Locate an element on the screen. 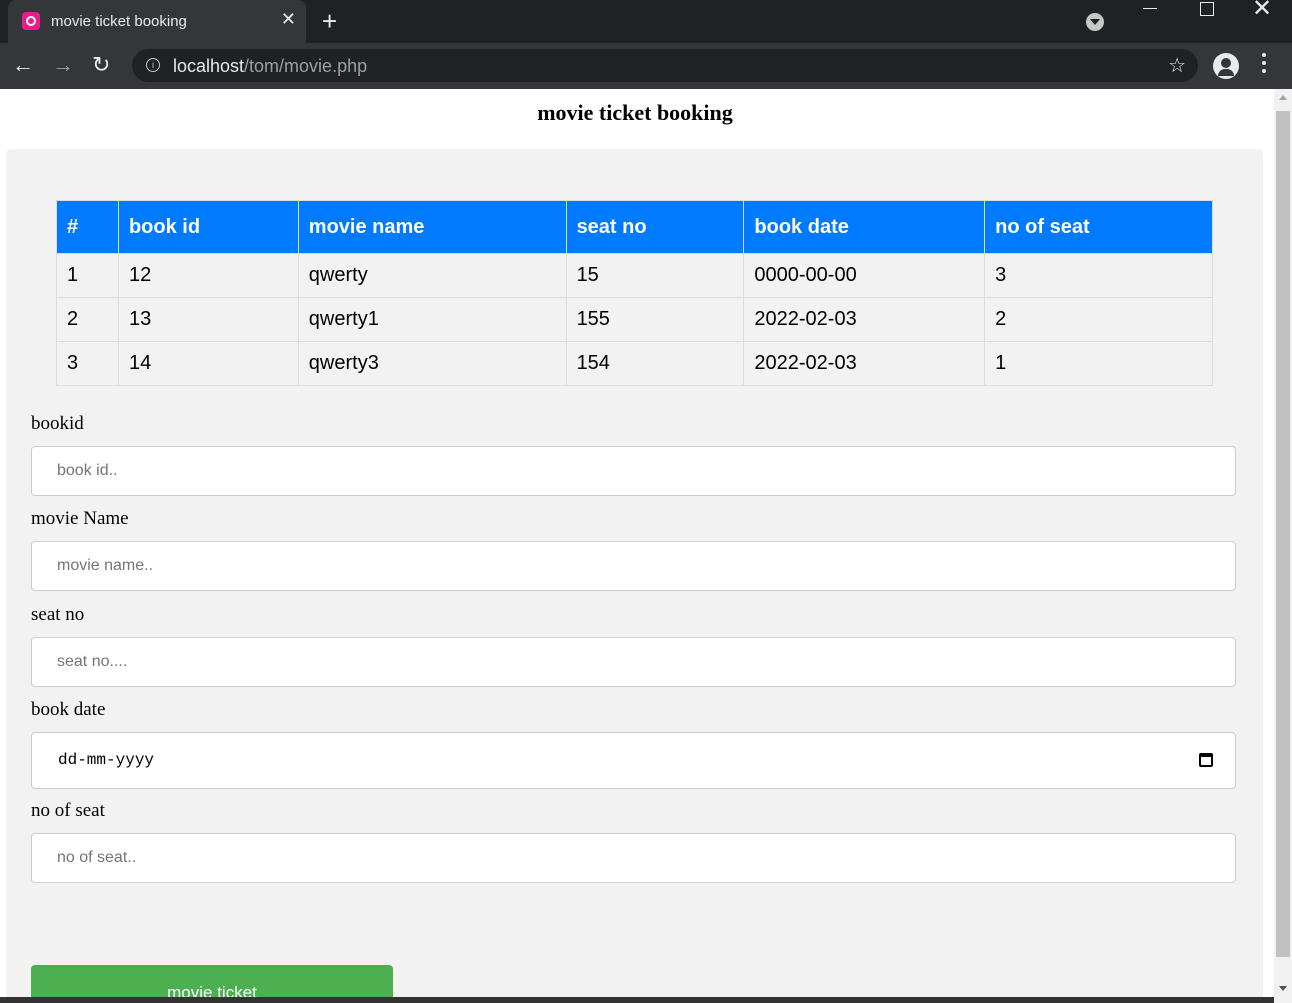  table-header-cell: book id is located at coordinates (208, 227).